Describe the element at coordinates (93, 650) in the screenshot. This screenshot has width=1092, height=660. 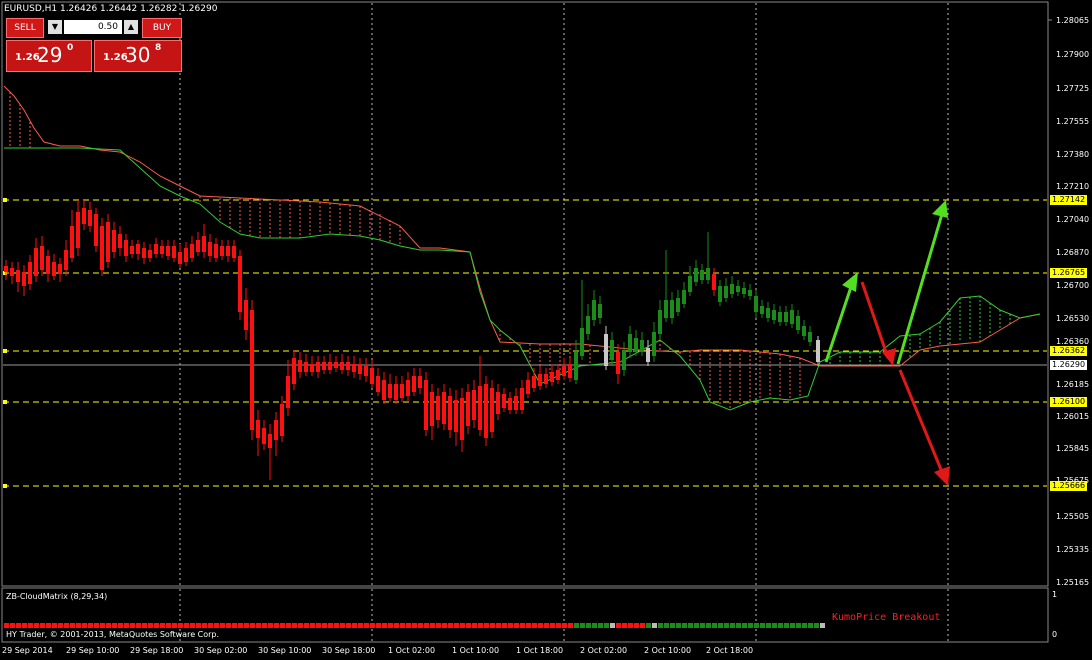
I see `time-tick: 29 Sep 10:00` at that location.